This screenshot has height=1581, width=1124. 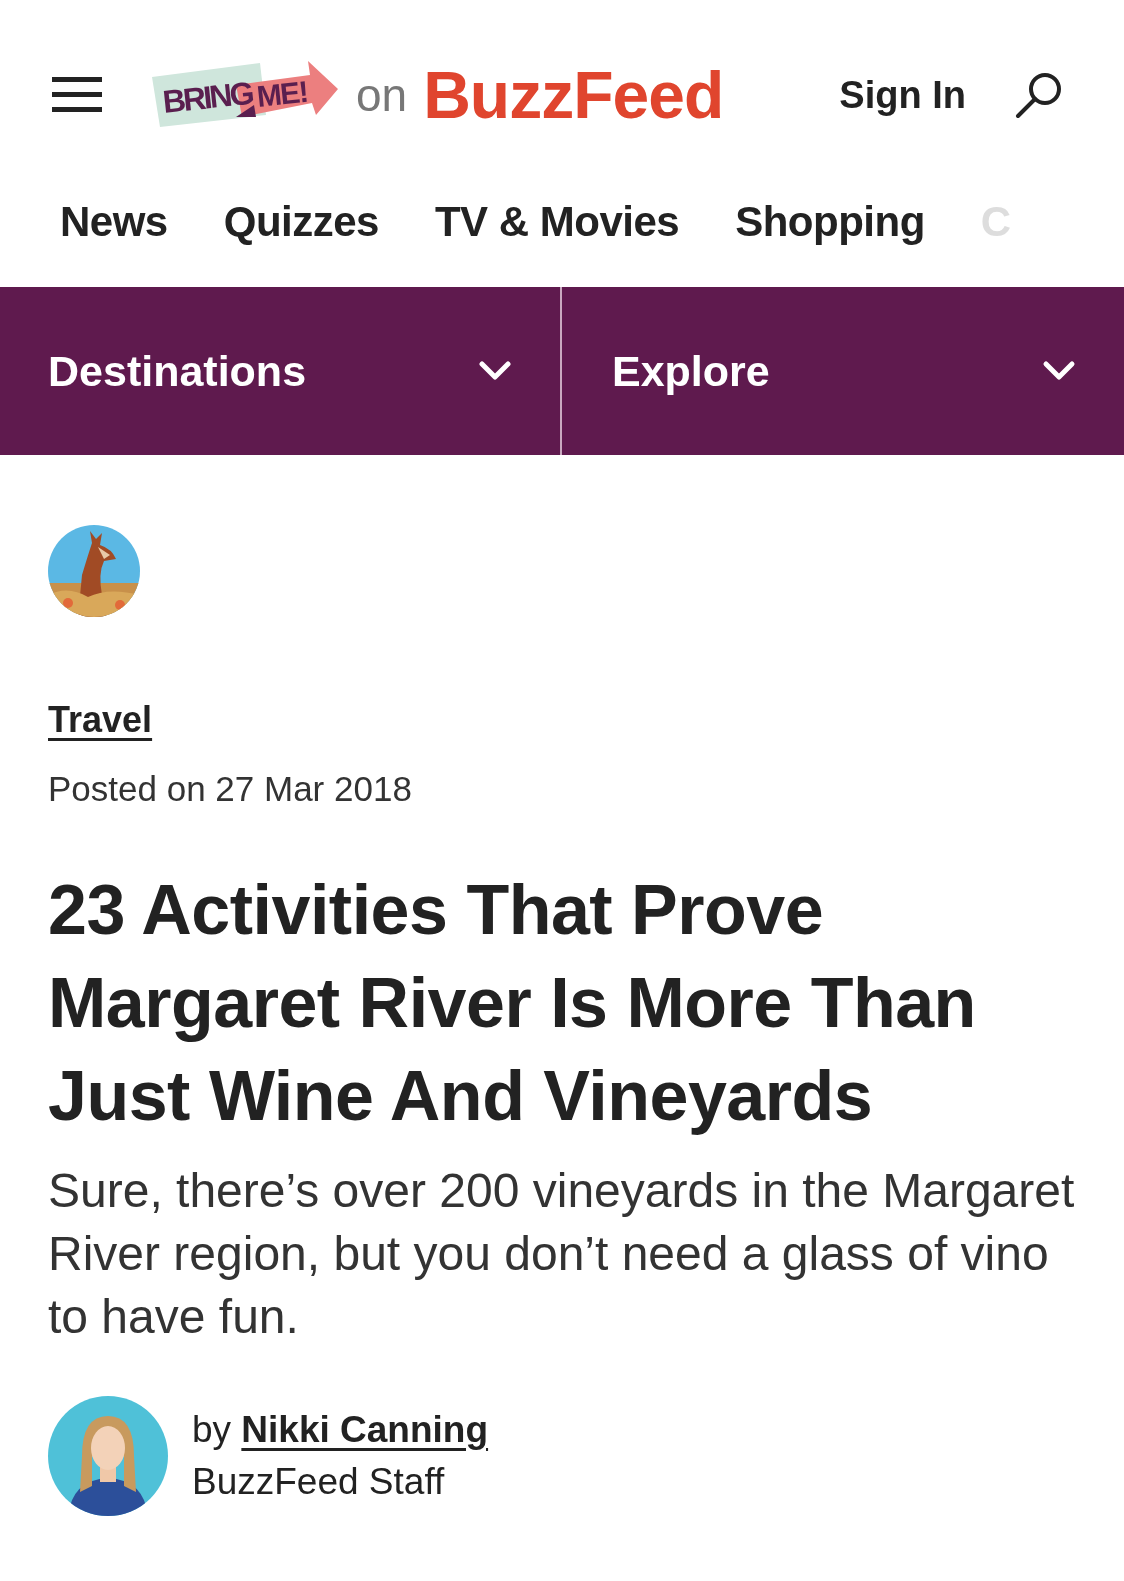 What do you see at coordinates (830, 221) in the screenshot?
I see `nav-link: Shopping` at bounding box center [830, 221].